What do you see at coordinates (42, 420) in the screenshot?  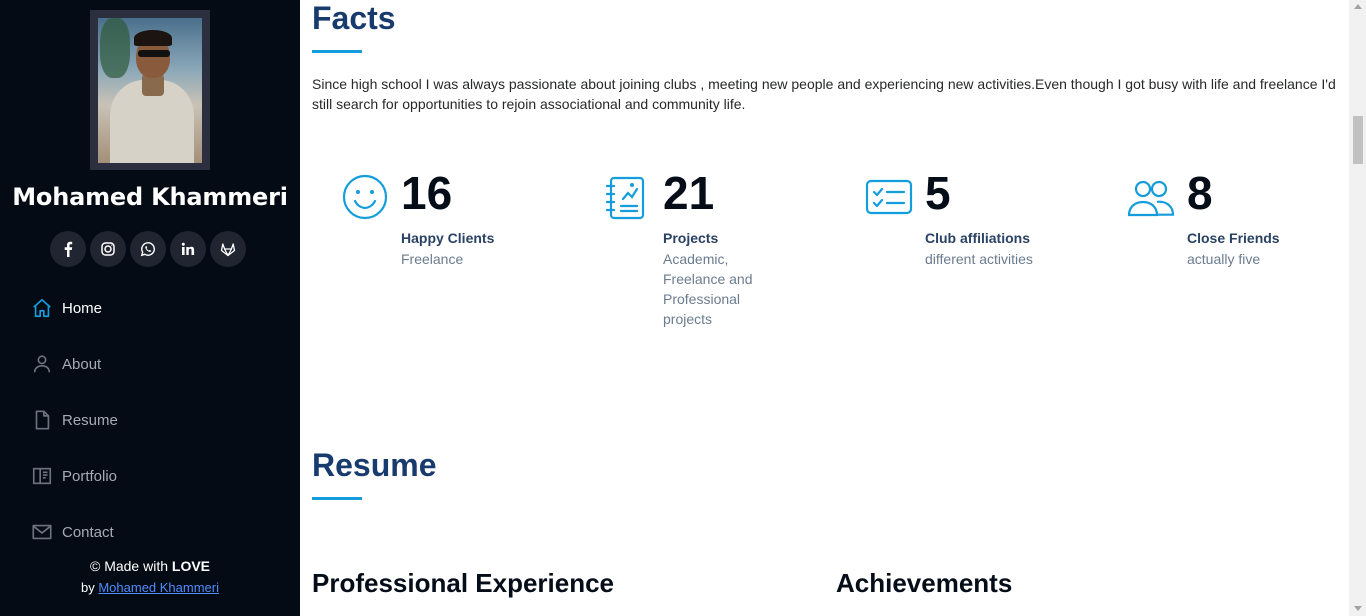 I see `file-icon` at bounding box center [42, 420].